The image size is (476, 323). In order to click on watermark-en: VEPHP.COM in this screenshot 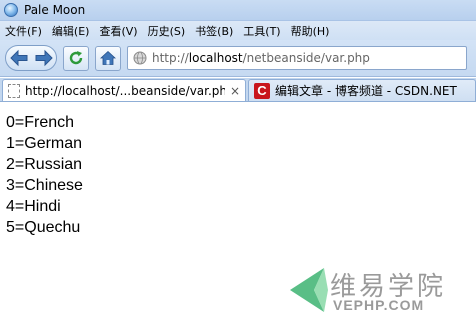, I will do `click(379, 305)`.